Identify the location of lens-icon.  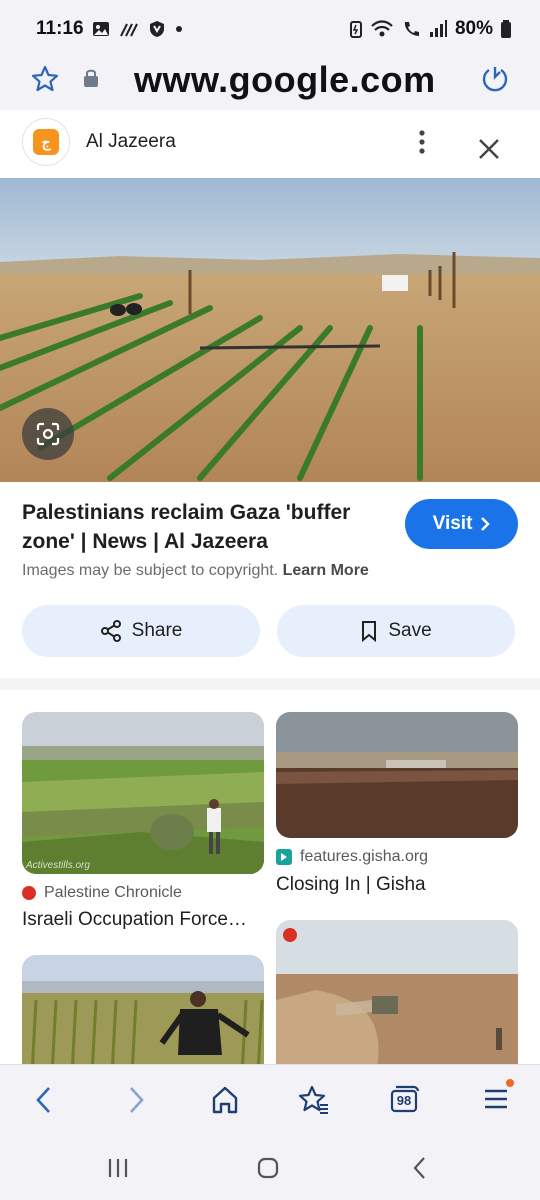
(48, 434).